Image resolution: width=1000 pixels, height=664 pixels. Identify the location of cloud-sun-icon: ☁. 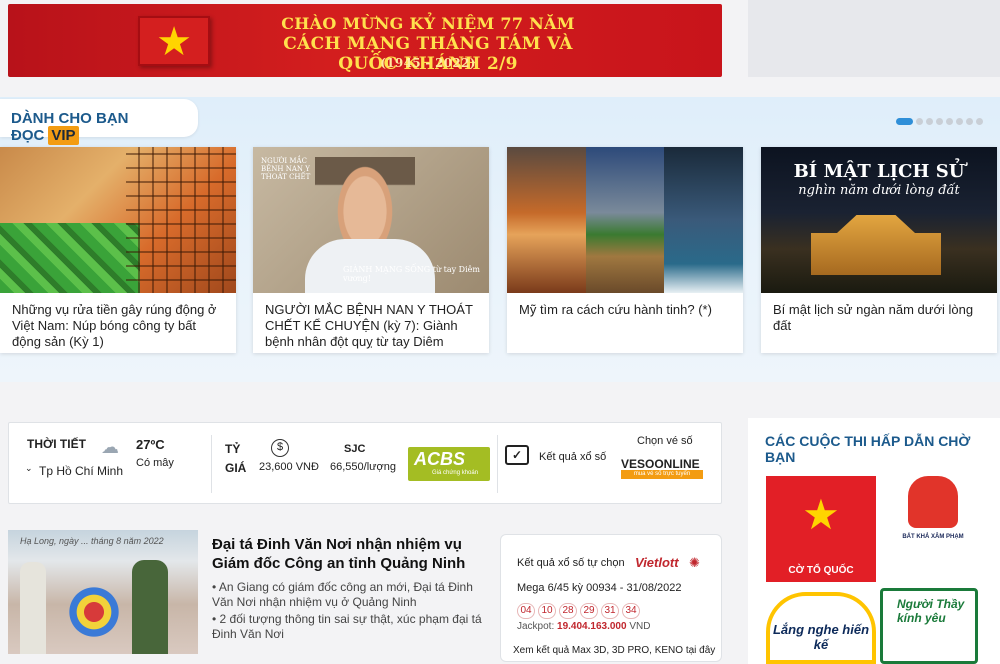
(110, 447).